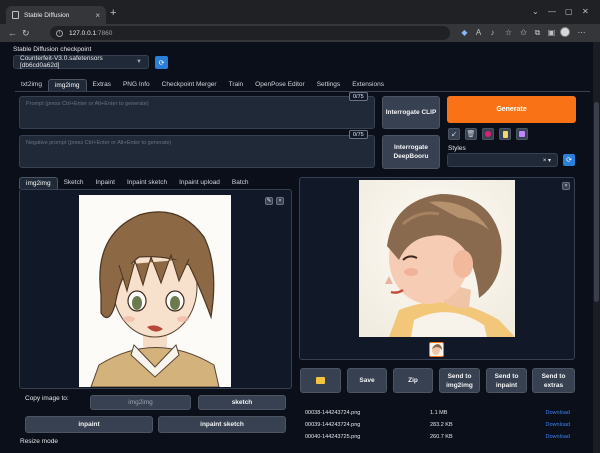 The image size is (600, 453). I want to click on tab-img2img: img2img, so click(67, 85).